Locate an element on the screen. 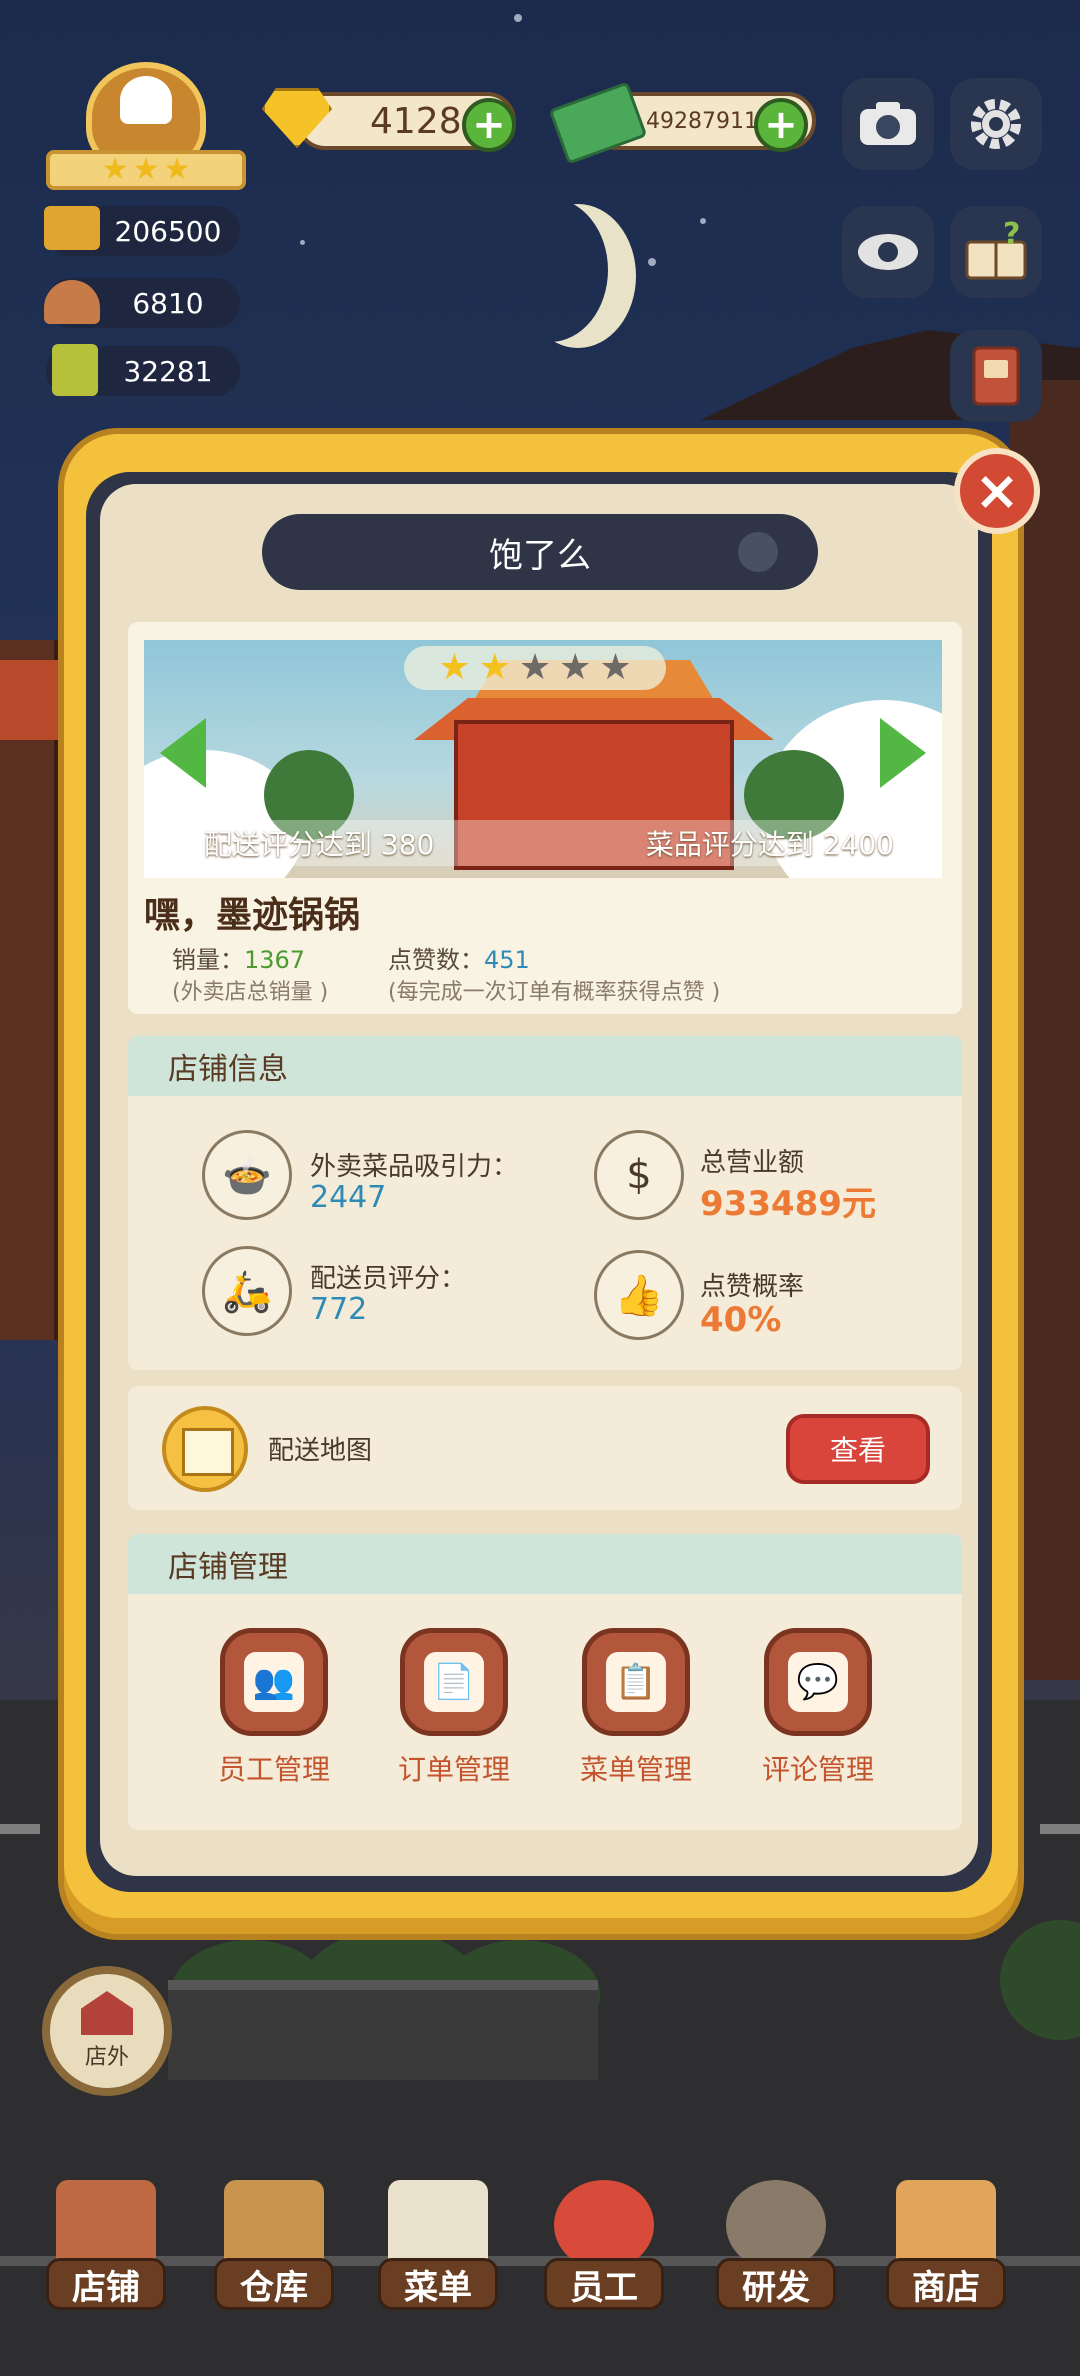  settings-button is located at coordinates (996, 124).